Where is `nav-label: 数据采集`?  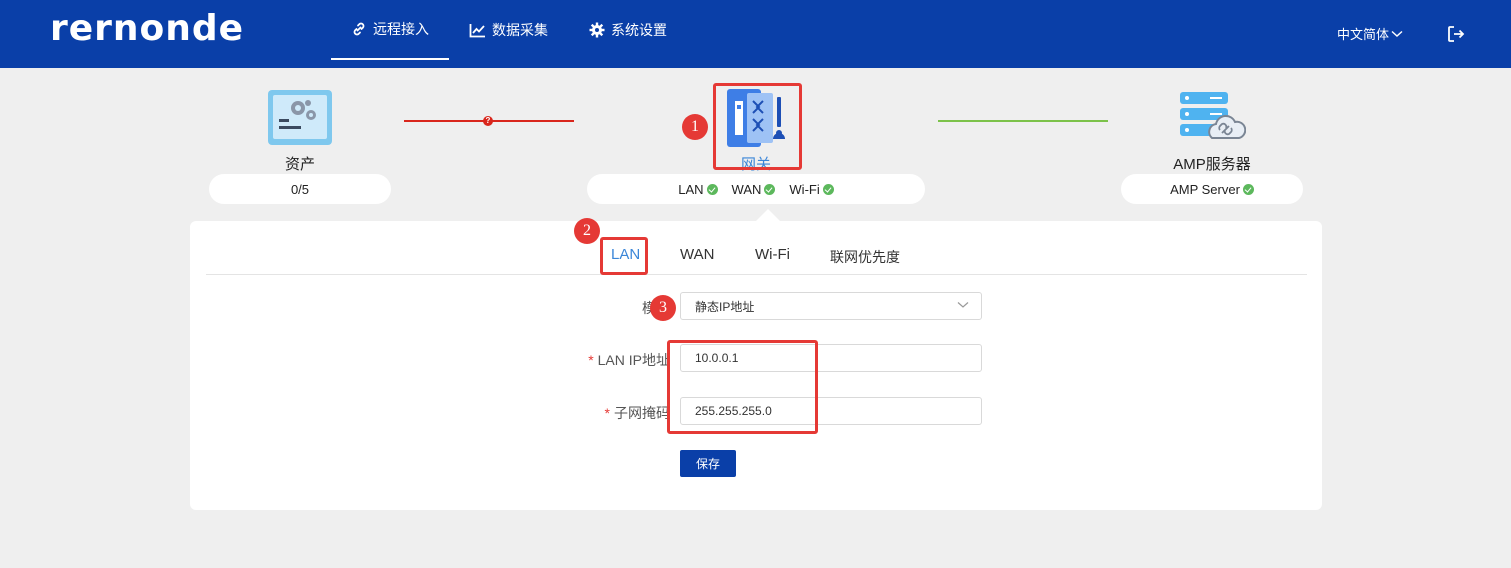
nav-label: 数据采集 is located at coordinates (520, 30).